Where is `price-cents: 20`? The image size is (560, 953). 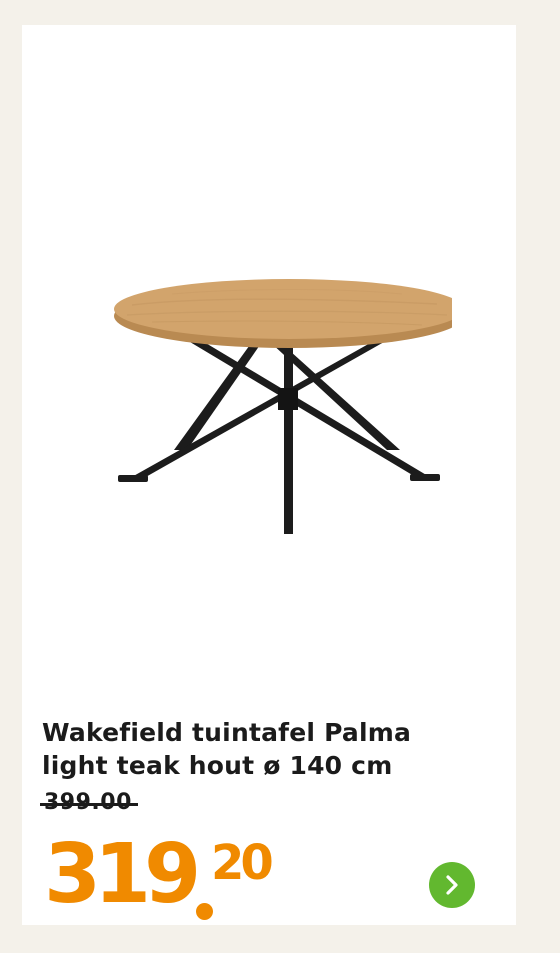
price-cents: 20 is located at coordinates (242, 863).